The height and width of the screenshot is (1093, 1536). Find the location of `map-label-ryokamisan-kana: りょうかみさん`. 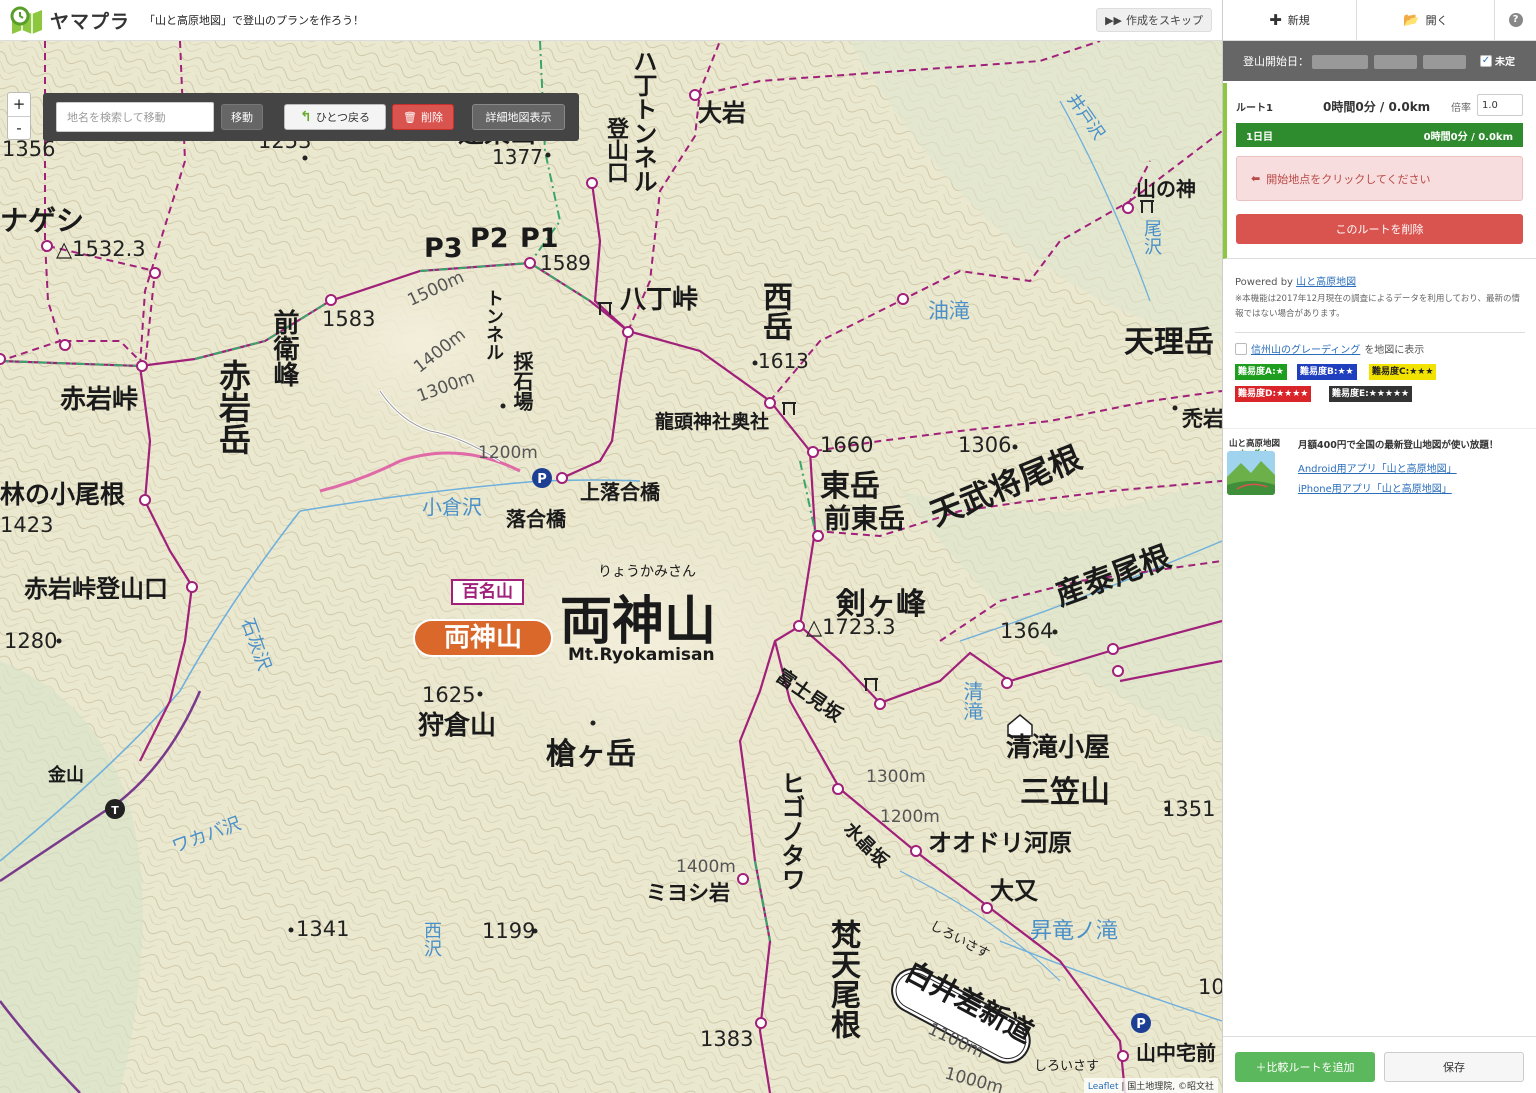

map-label-ryokamisan-kana: りょうかみさん is located at coordinates (647, 572).